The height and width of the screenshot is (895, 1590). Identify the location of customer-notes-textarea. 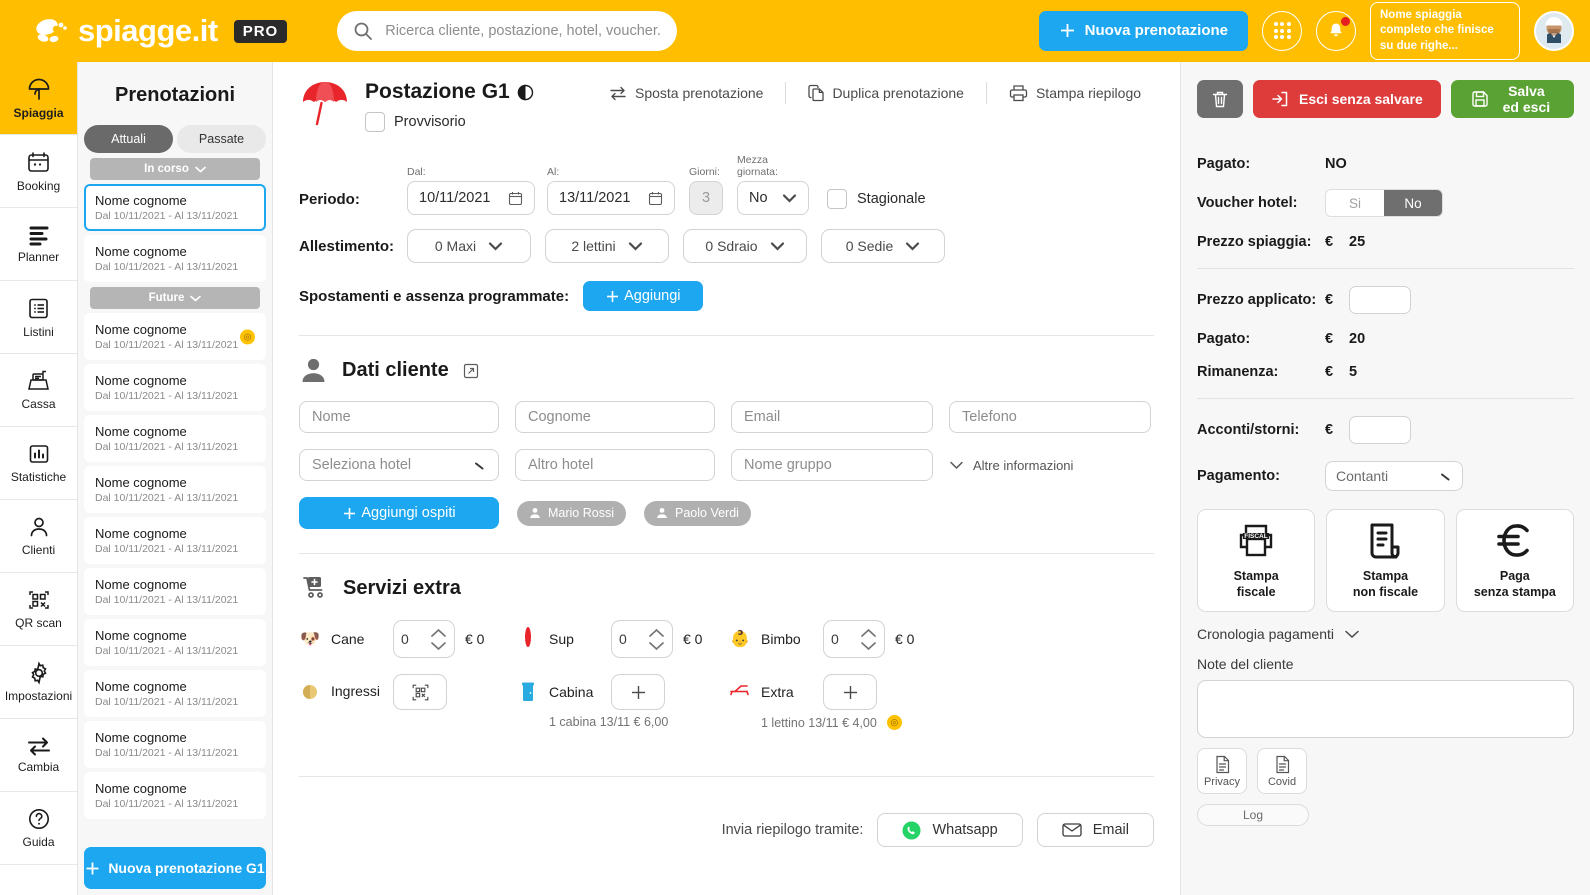
(1385, 709).